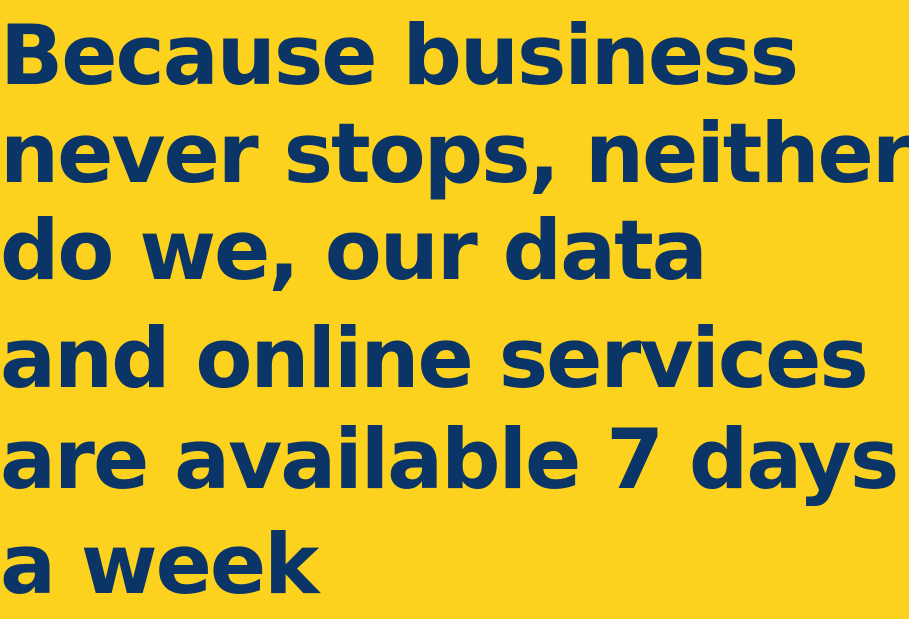 The width and height of the screenshot is (909, 619). I want to click on headline-line-4: and online services, so click(434, 358).